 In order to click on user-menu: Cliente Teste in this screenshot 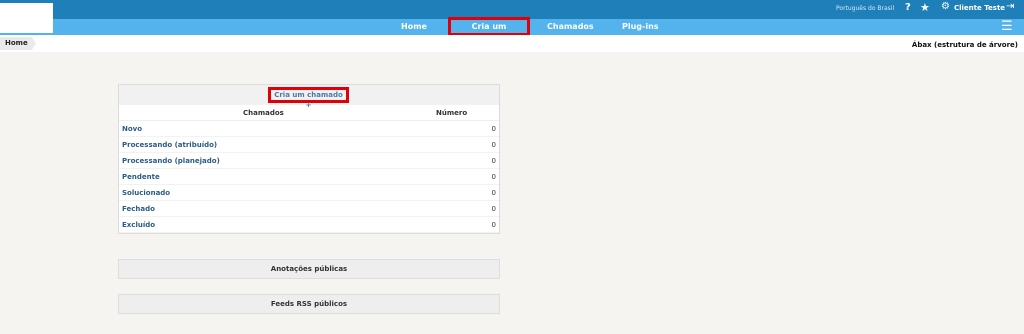, I will do `click(979, 8)`.